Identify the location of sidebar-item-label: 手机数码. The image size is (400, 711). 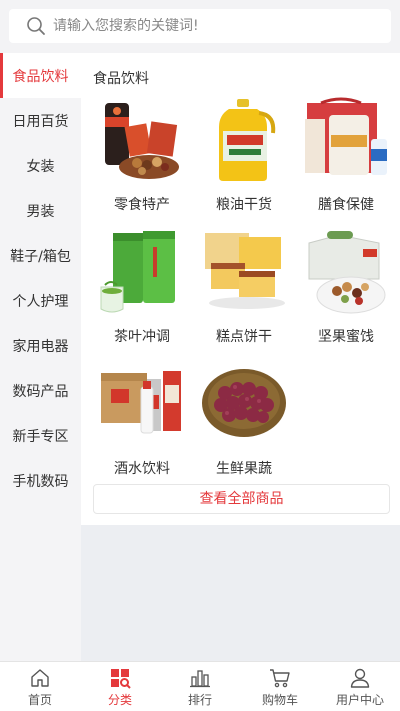
(40, 481).